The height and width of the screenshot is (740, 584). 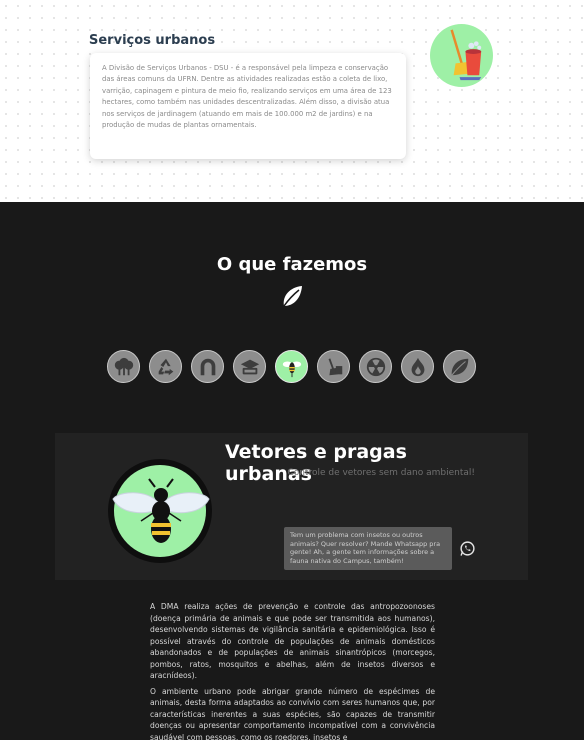 I want to click on what-we-do-title: O que fazemos, so click(x=292, y=264).